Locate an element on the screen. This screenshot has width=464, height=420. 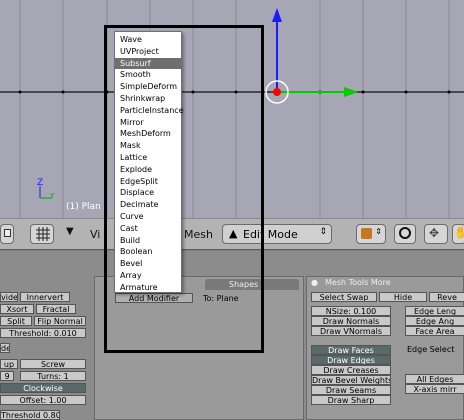
mesh-triangle-icon: ▲ is located at coordinates (233, 233).